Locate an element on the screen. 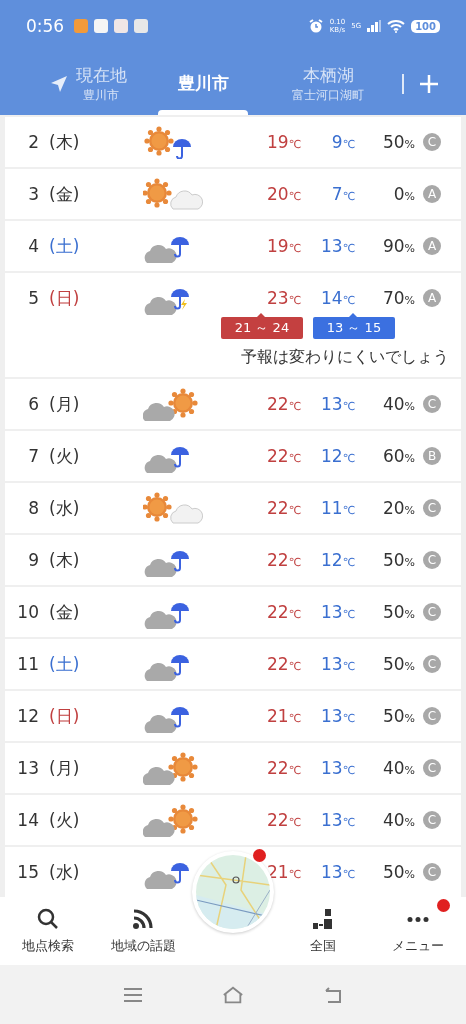  nav-item: メニュー is located at coordinates (418, 931).